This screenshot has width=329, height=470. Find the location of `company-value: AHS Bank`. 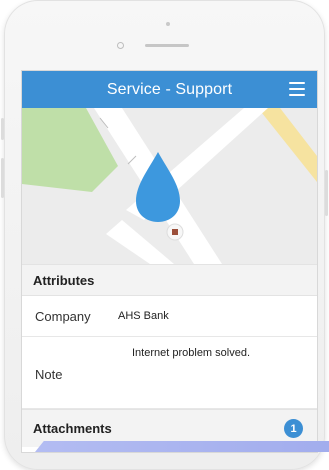

company-value: AHS Bank is located at coordinates (143, 316).